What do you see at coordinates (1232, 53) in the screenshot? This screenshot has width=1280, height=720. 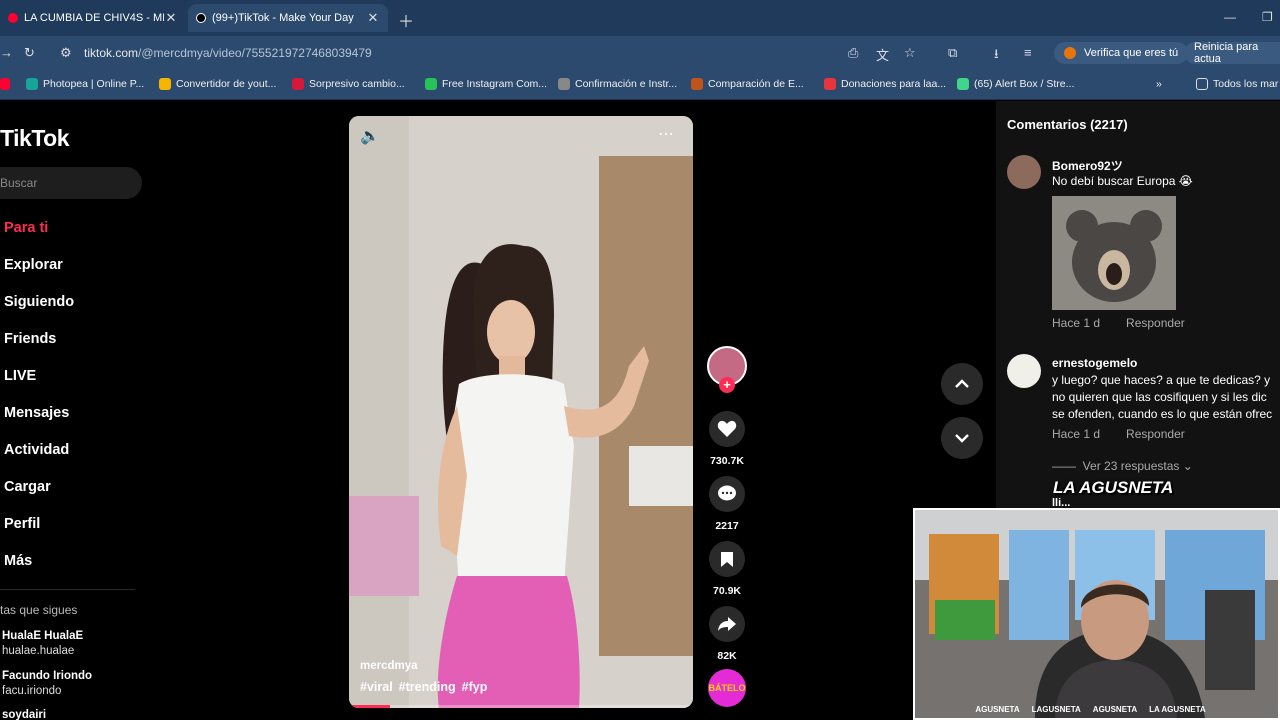 I see `update-button: Reinicia para actua` at bounding box center [1232, 53].